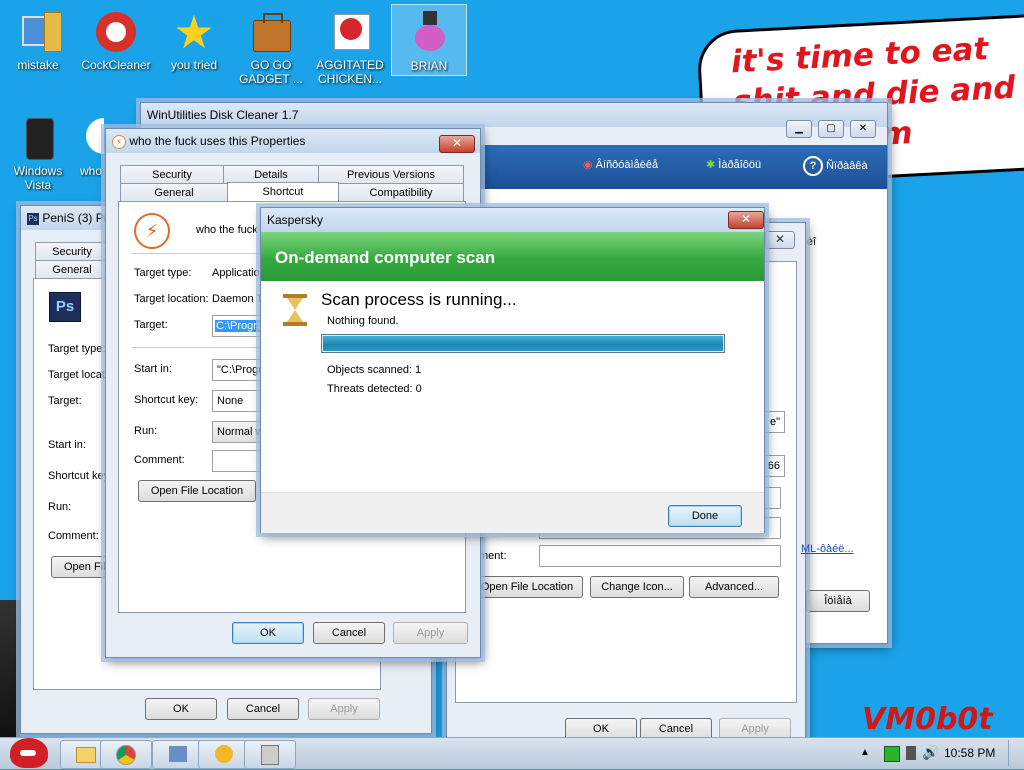 The image size is (1024, 770). I want to click on toolbar-item-3: ? Ñïðàâêà, so click(835, 166).